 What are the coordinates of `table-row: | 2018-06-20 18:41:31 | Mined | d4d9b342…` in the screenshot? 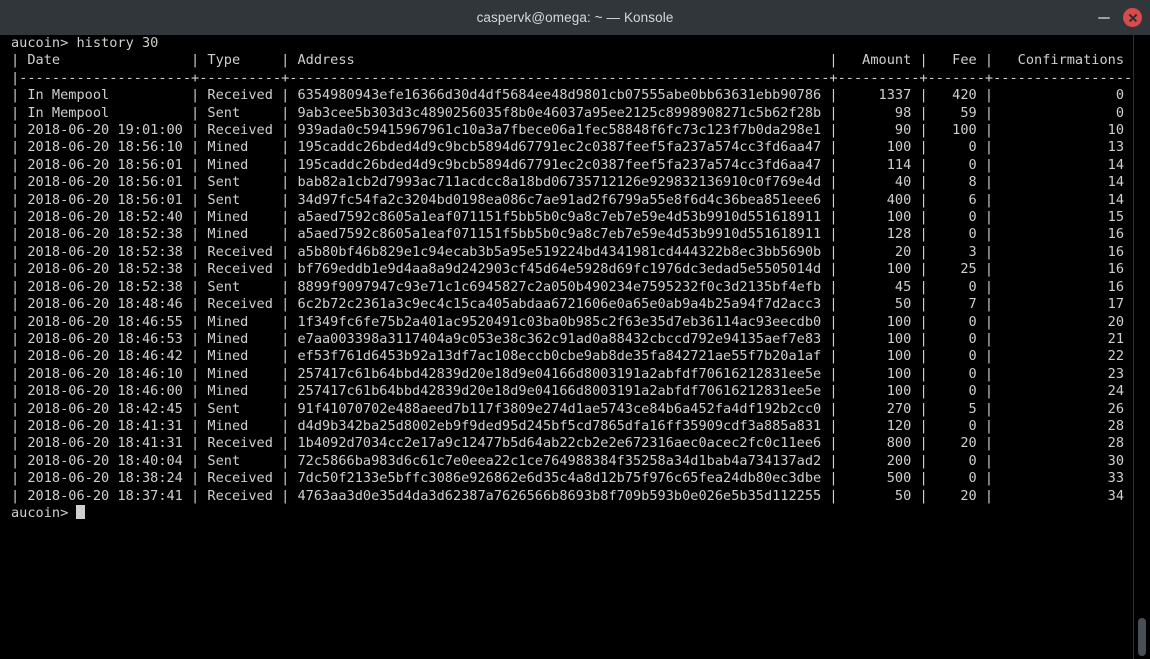 It's located at (576, 425).